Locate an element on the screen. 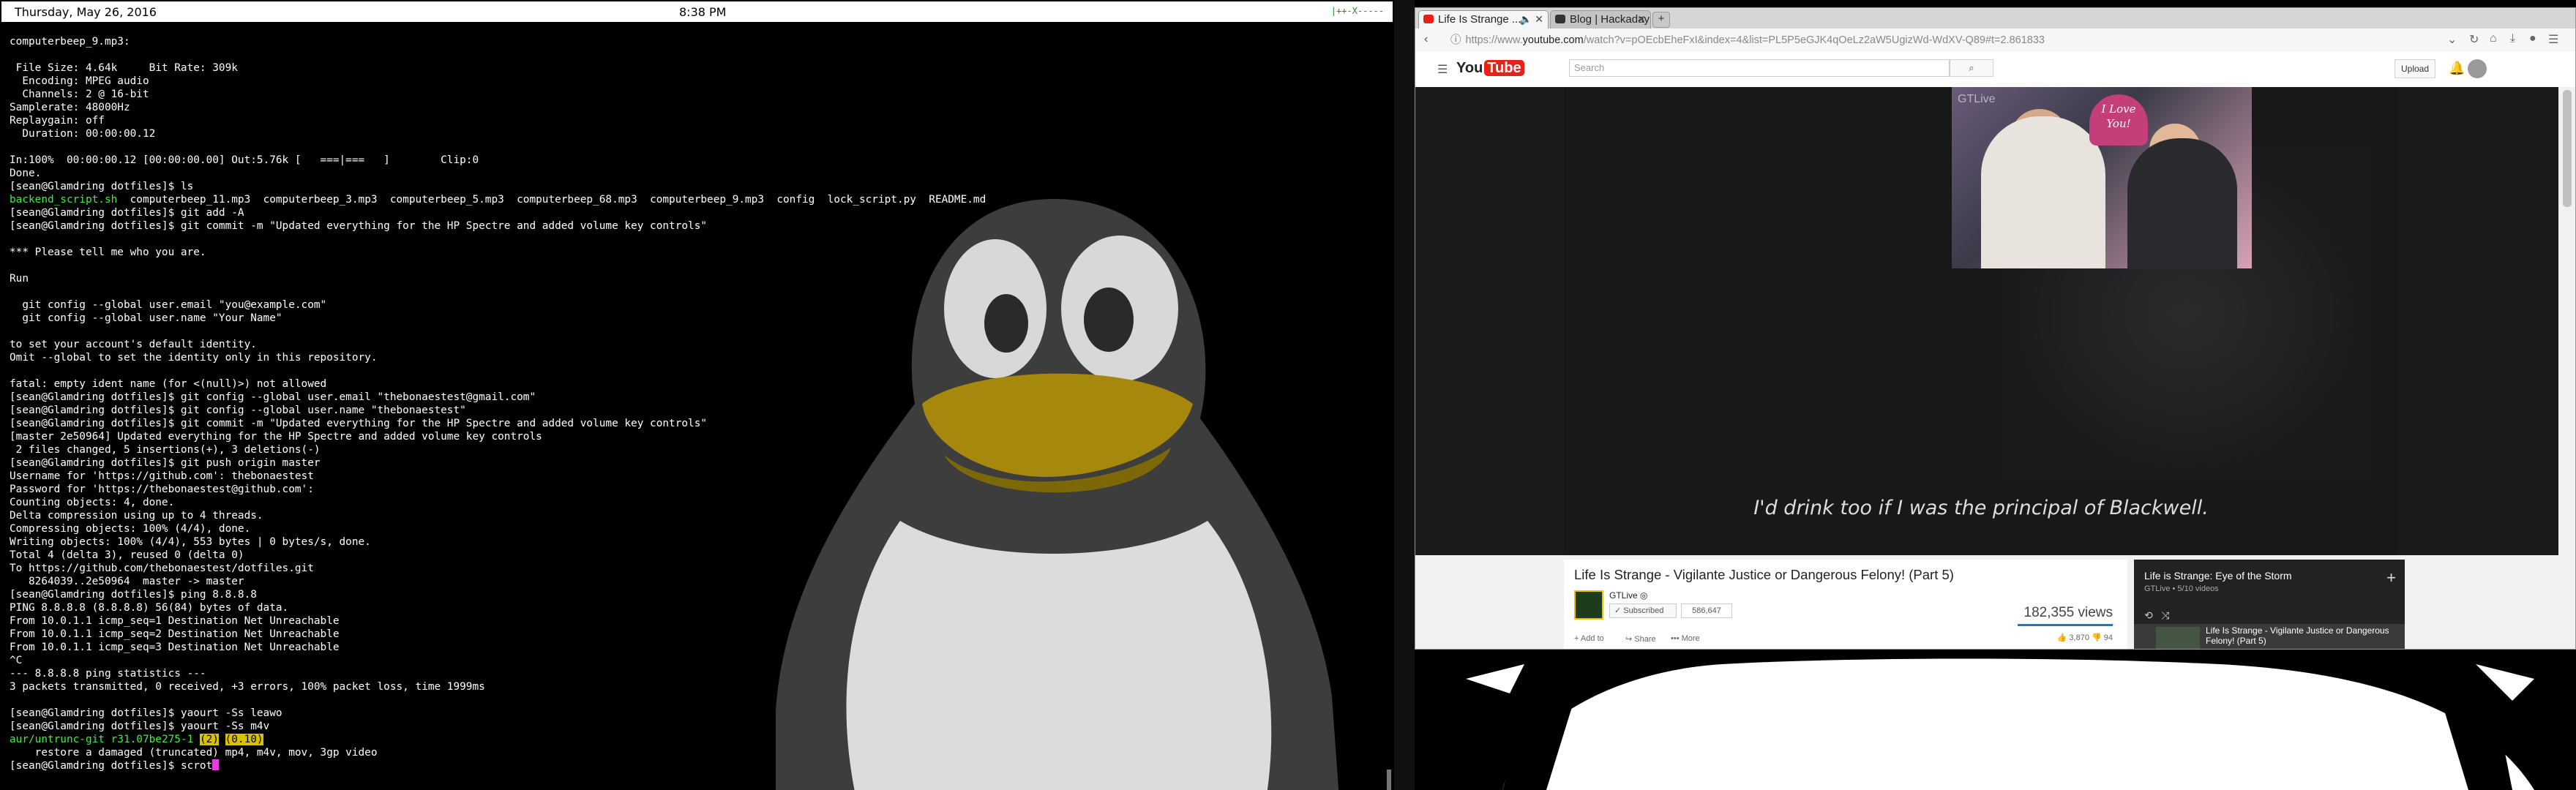  youtube-favicon-icon is located at coordinates (1428, 19).